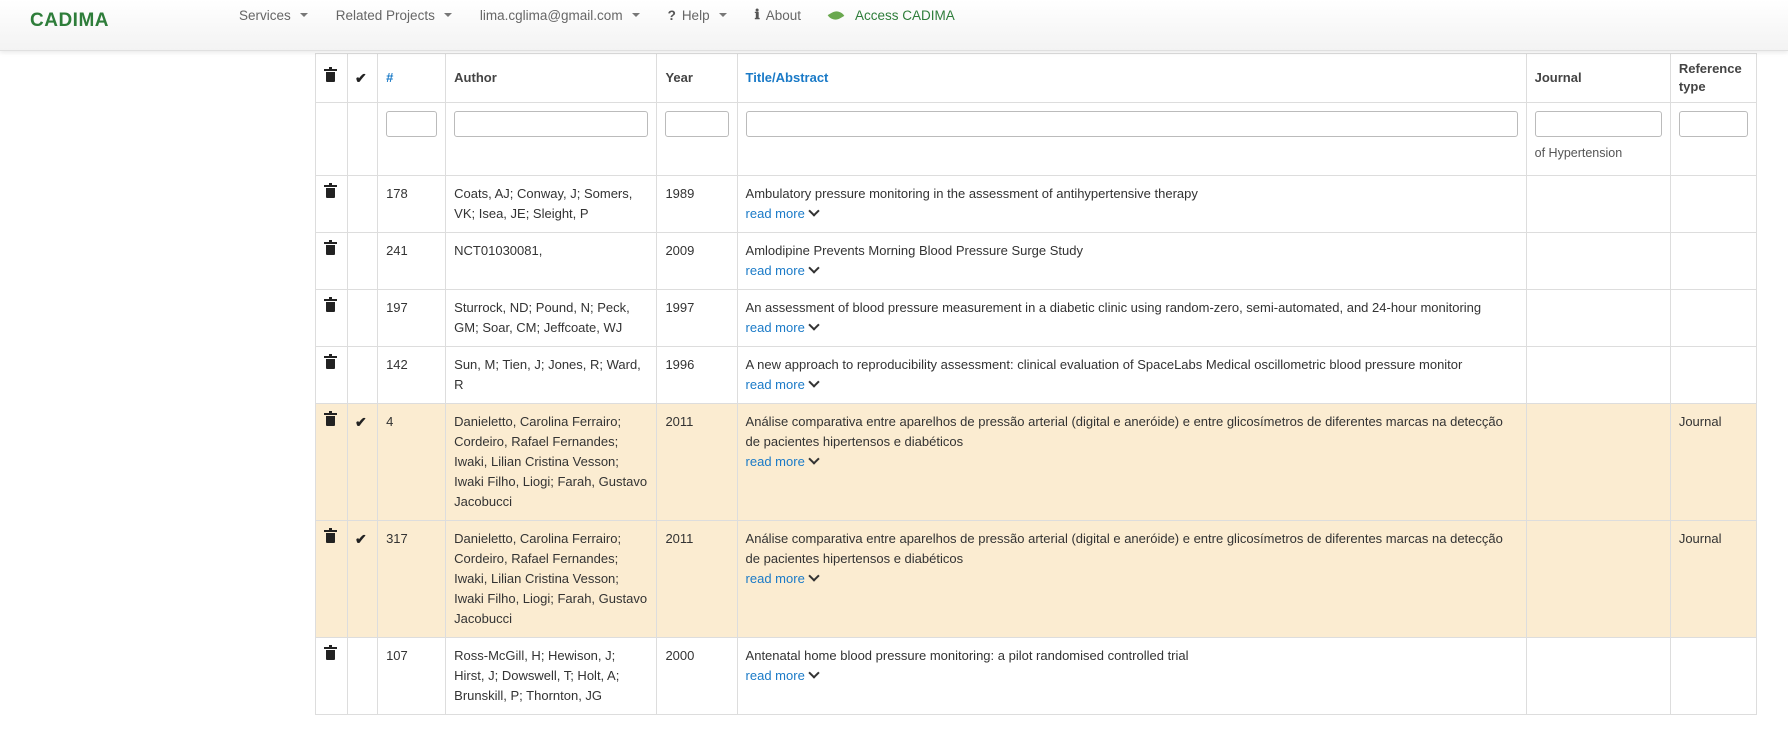  Describe the element at coordinates (412, 124) in the screenshot. I see `num-filter-input` at that location.